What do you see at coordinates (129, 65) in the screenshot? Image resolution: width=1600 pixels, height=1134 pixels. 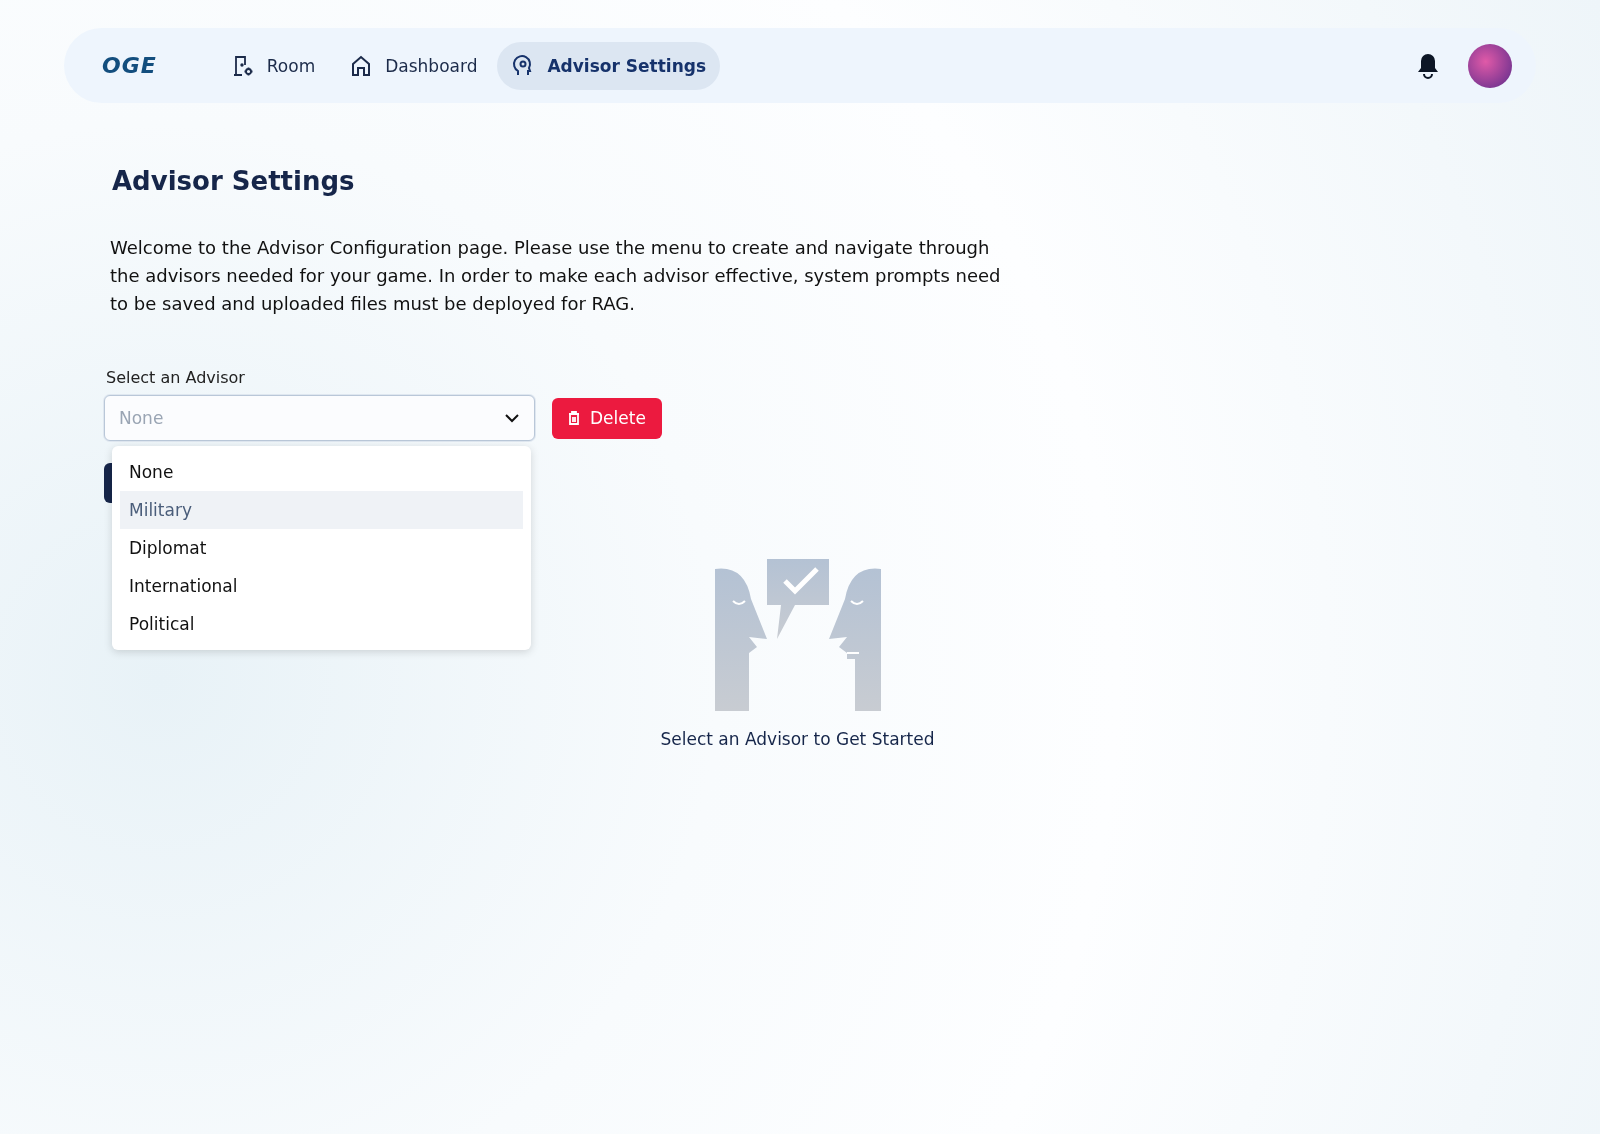 I see `logo: OGE` at bounding box center [129, 65].